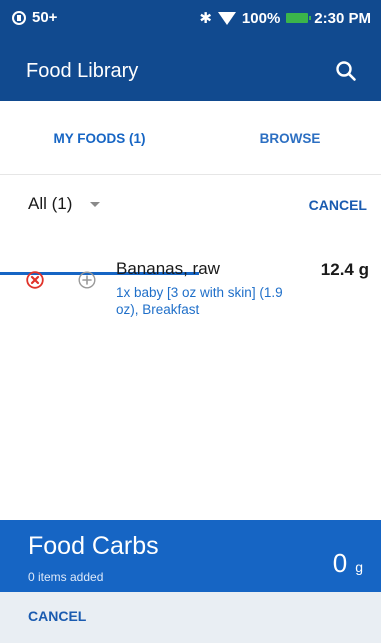  I want to click on bottom-action-bar: CANCEL, so click(190, 617).